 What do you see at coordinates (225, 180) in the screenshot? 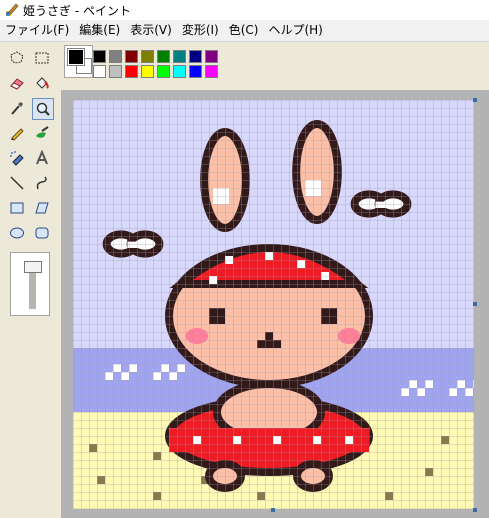
I see `bunny-ear-left` at bounding box center [225, 180].